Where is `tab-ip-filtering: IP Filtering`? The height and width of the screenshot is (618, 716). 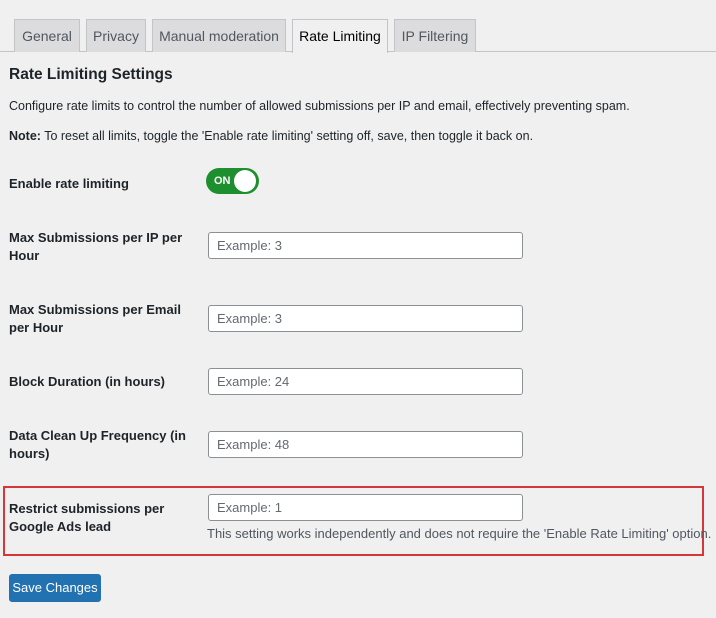
tab-ip-filtering: IP Filtering is located at coordinates (435, 35).